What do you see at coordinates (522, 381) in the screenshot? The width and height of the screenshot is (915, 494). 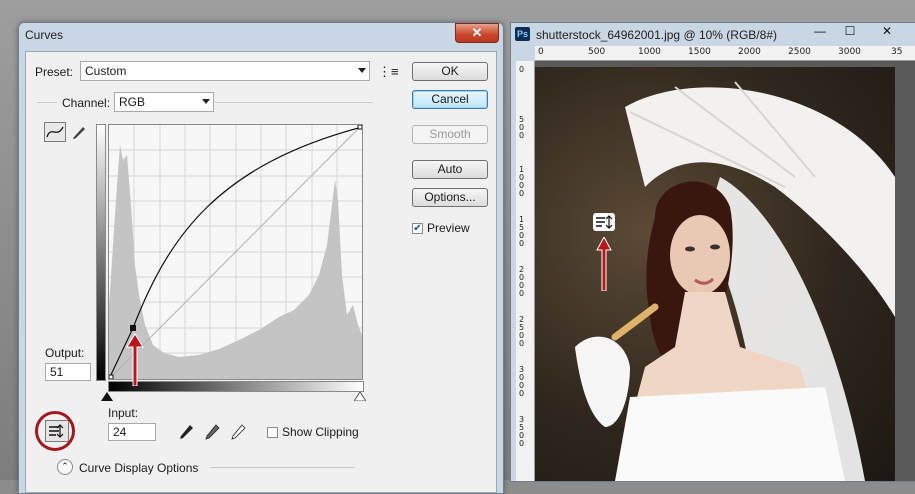 I see `ruler-label: 3 0 0 0` at bounding box center [522, 381].